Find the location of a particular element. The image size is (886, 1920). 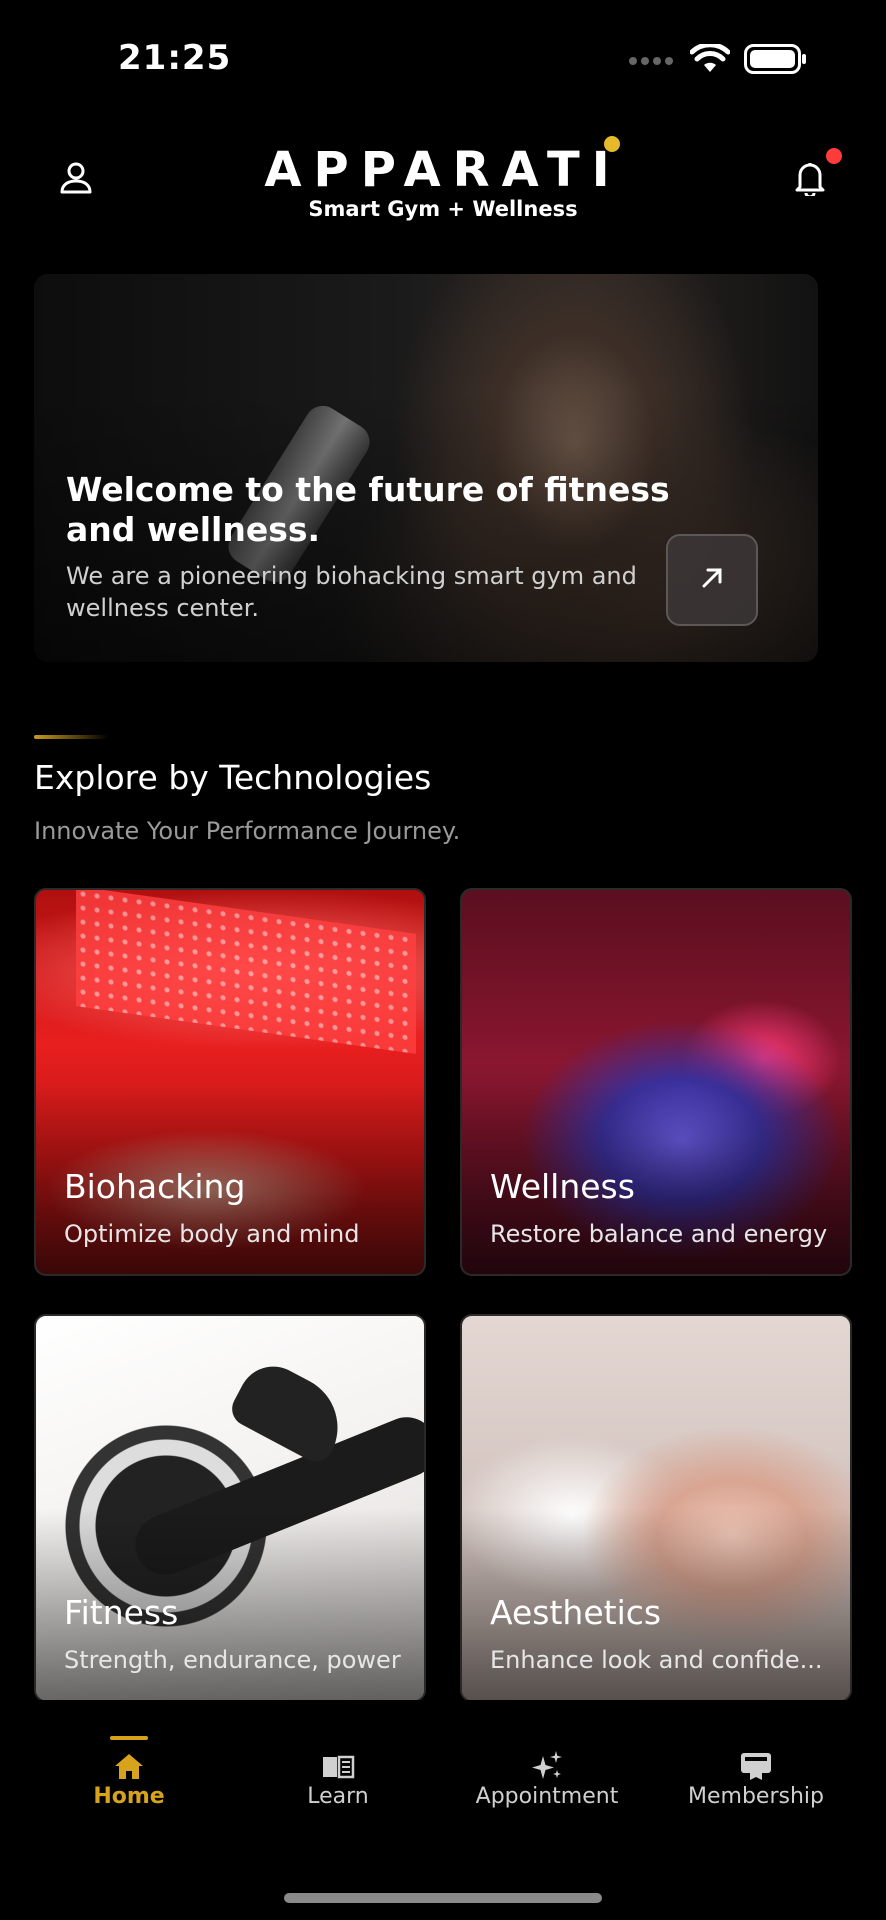

cellular-signal-icon is located at coordinates (652, 61).